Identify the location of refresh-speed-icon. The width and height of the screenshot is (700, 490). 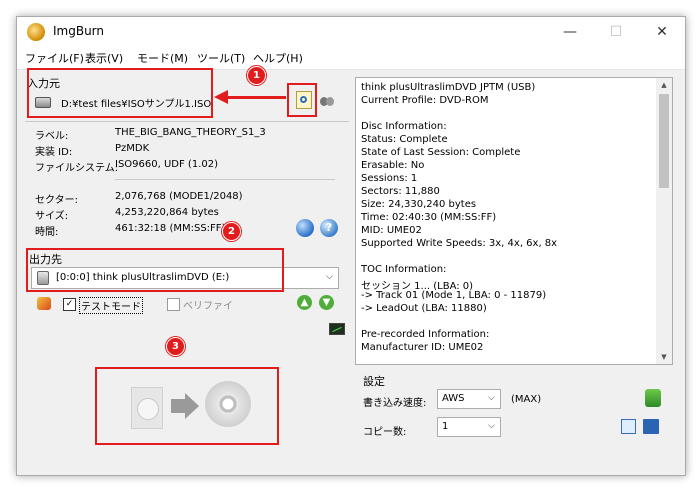
(653, 398).